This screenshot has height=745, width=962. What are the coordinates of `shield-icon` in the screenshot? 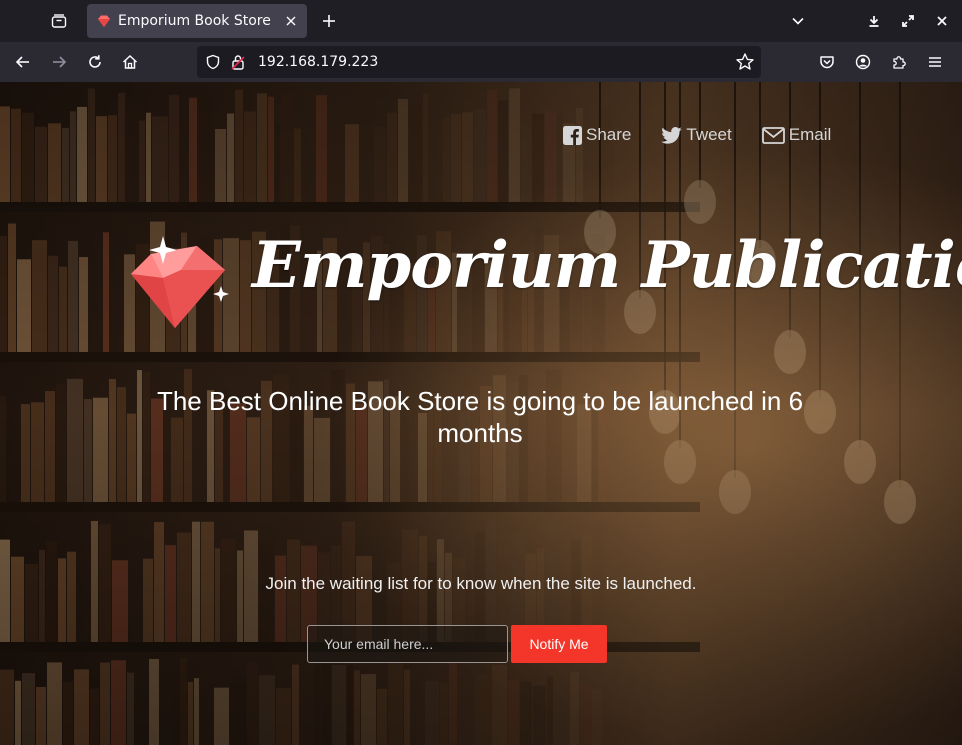 It's located at (213, 62).